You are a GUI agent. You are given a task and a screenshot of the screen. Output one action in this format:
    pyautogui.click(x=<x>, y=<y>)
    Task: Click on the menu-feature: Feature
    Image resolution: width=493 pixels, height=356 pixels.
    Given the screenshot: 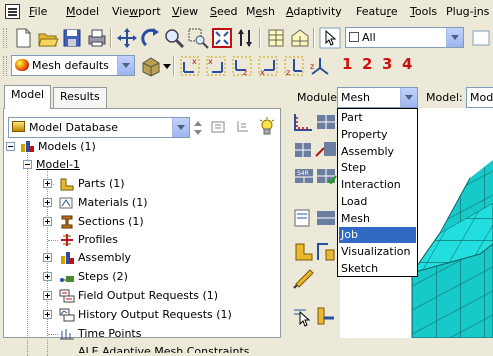 What is the action you would take?
    pyautogui.click(x=377, y=12)
    